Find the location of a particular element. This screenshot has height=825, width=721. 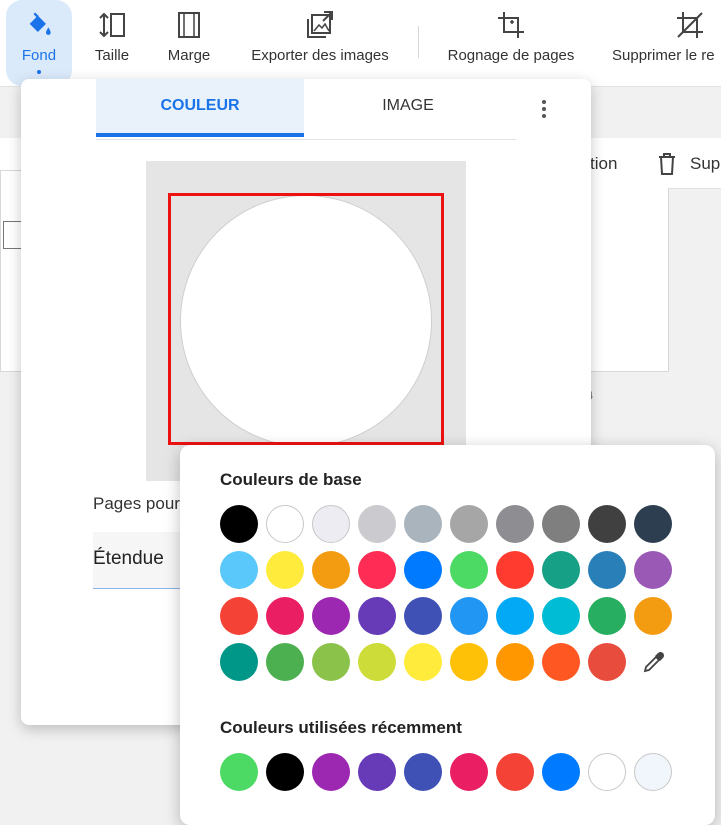

resize-vertical-icon is located at coordinates (112, 25).